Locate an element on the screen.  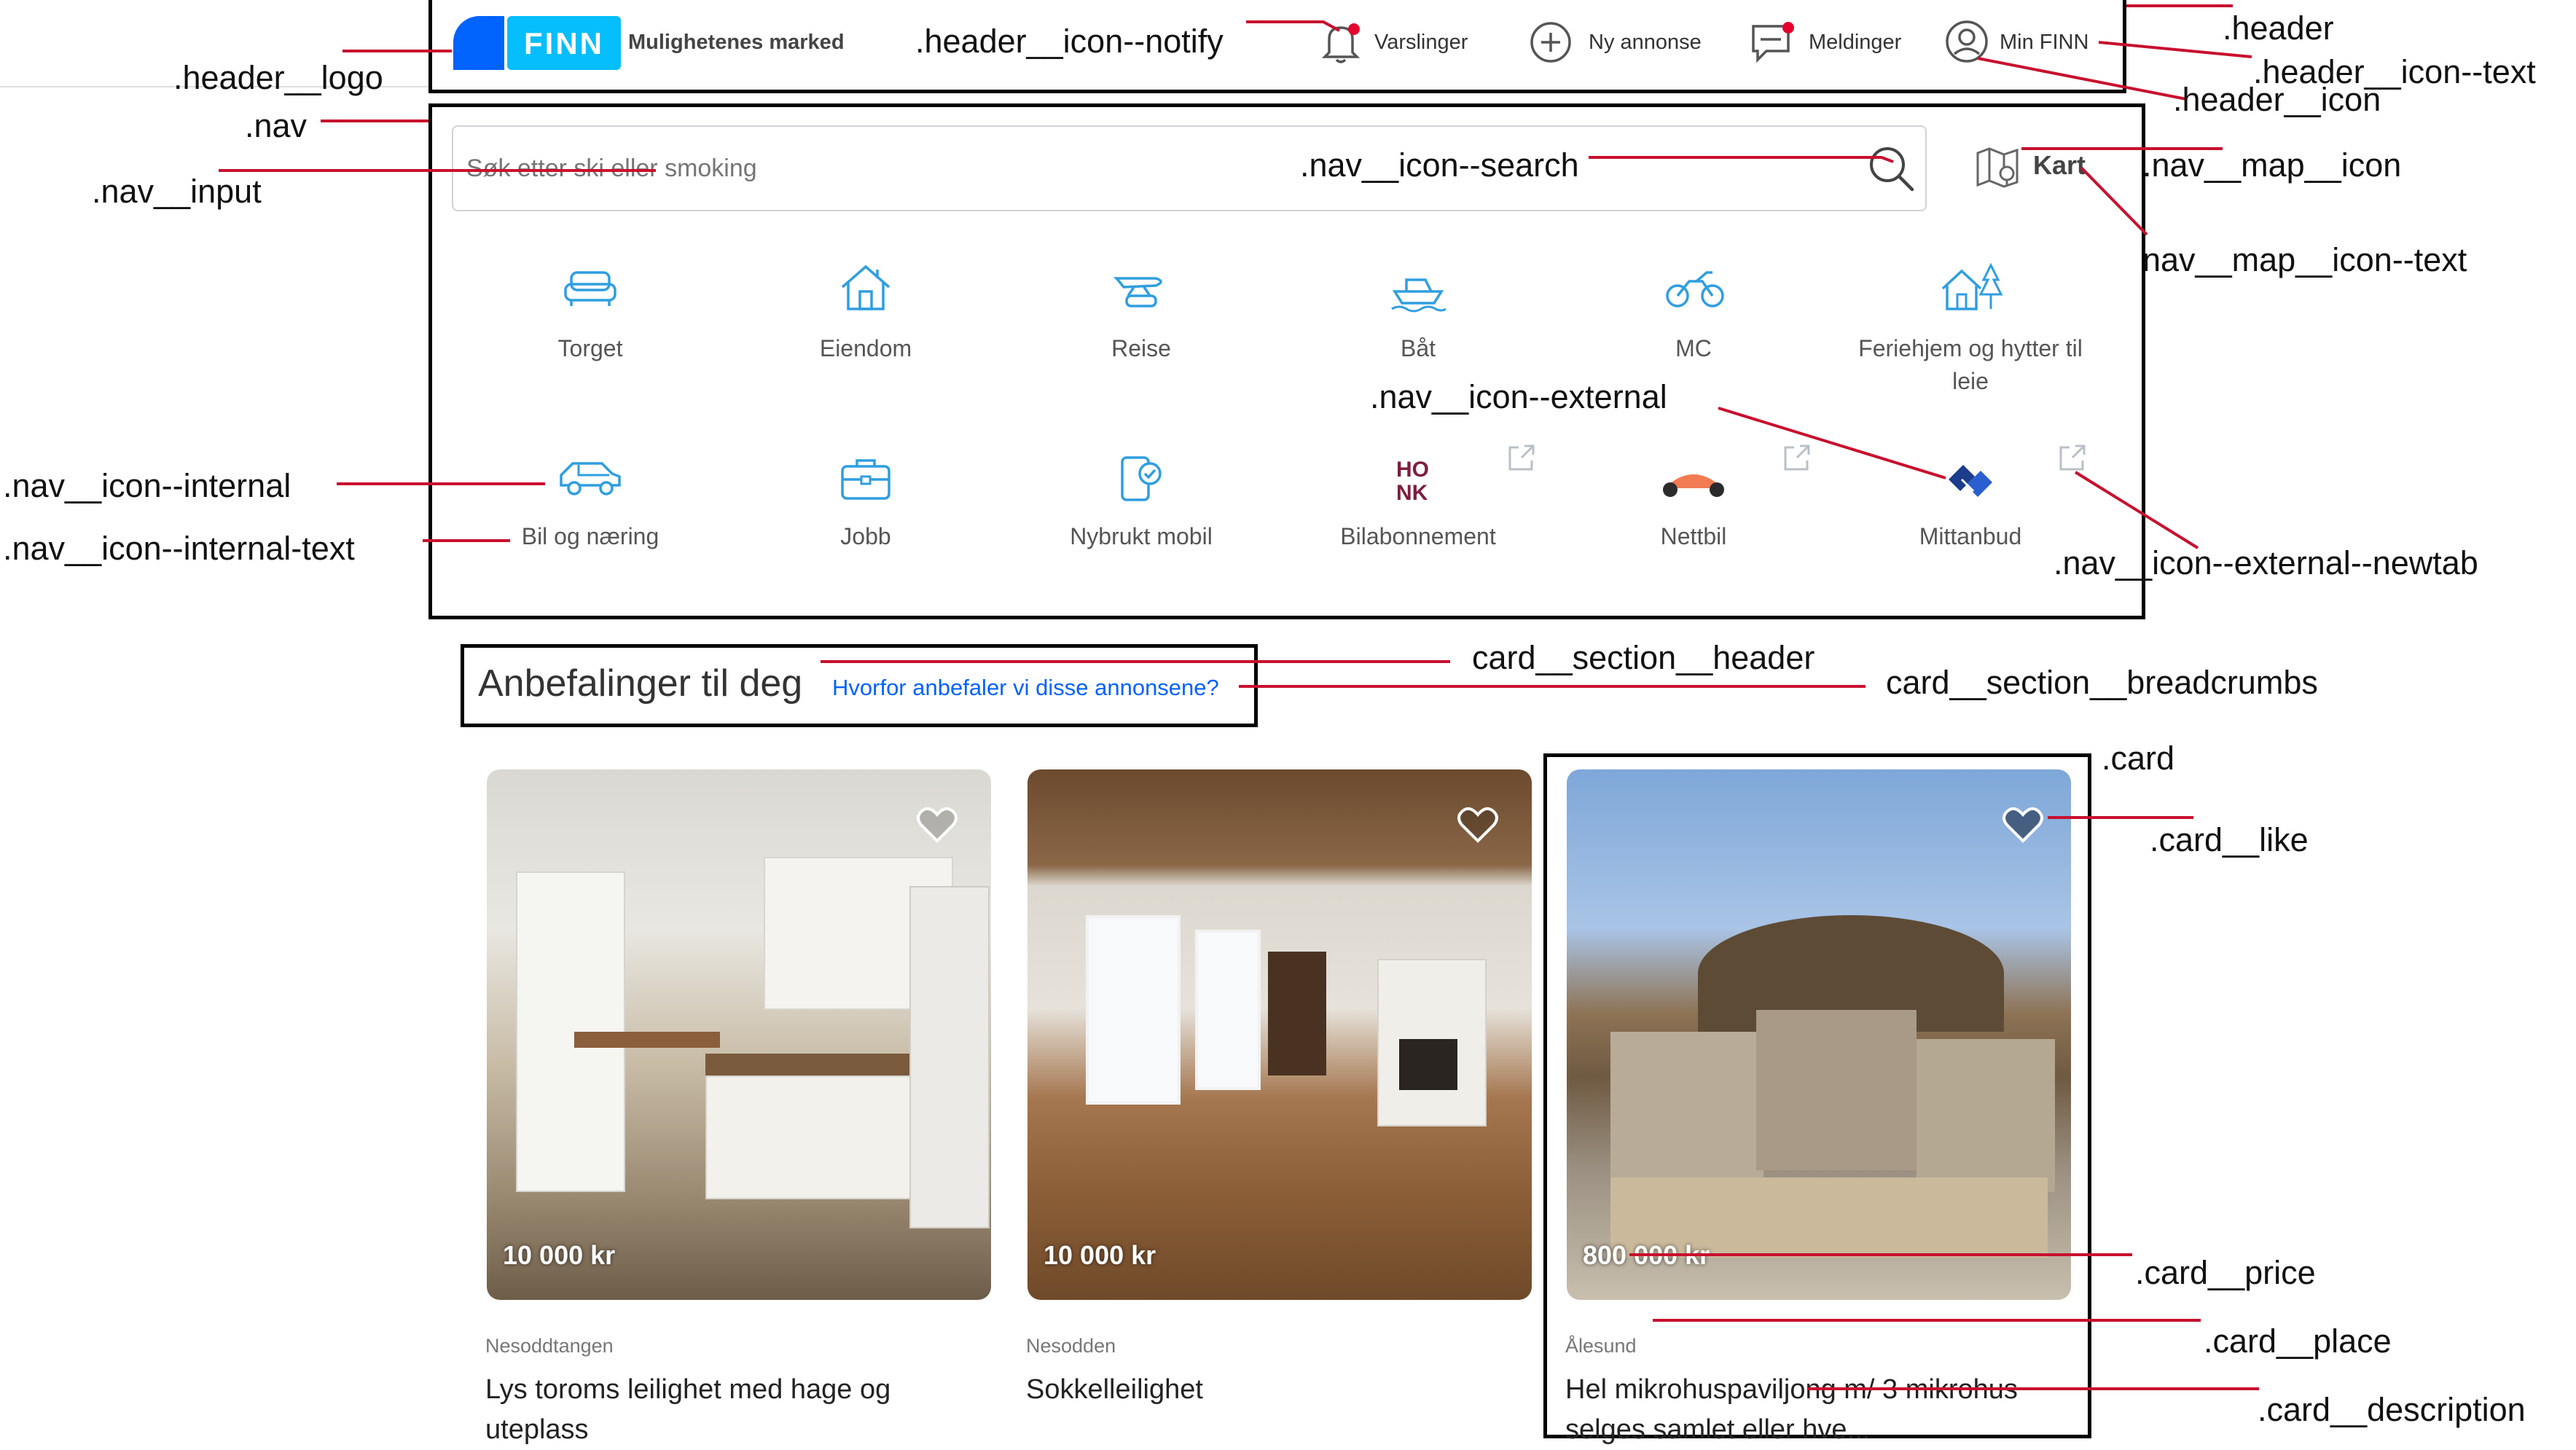
annotation-card-description: .card__description is located at coordinates (2392, 1410).